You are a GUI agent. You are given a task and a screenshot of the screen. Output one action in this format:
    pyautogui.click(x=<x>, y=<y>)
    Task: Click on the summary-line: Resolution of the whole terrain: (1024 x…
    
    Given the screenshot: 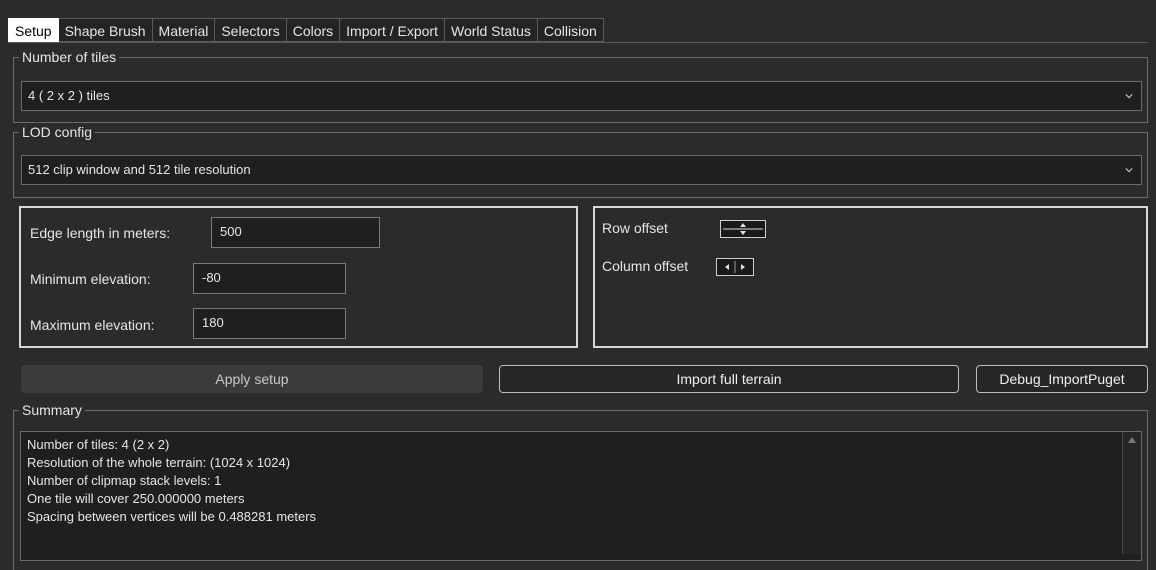 What is the action you would take?
    pyautogui.click(x=159, y=462)
    